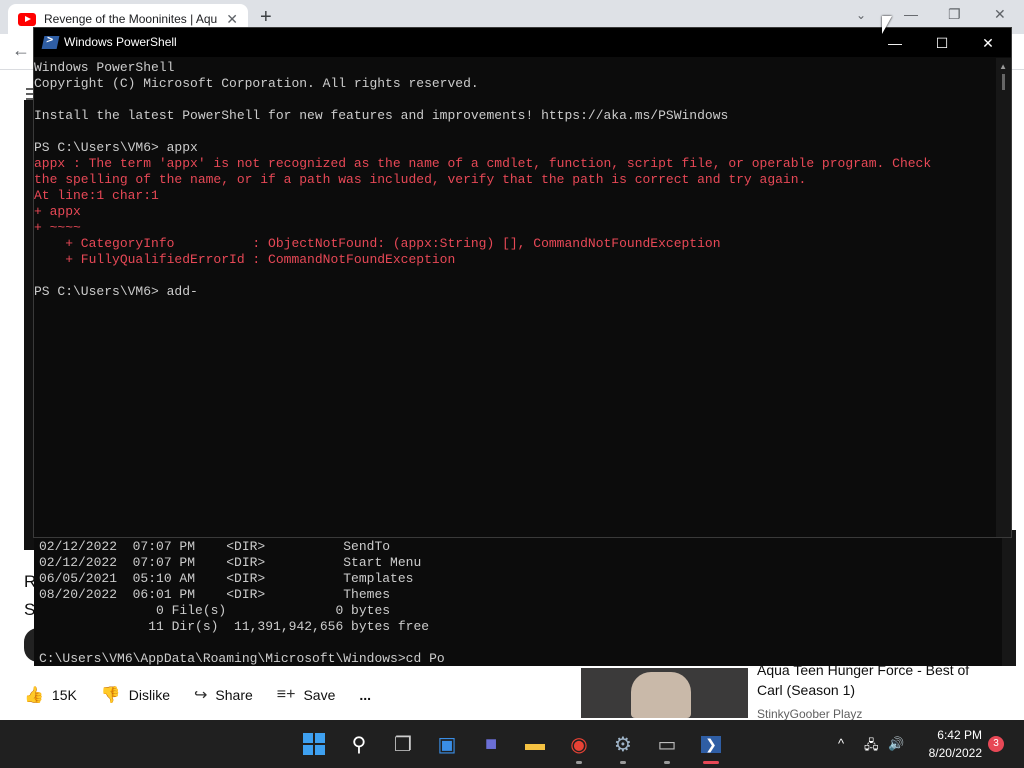 The image size is (1024, 768). I want to click on scroll-up-icon: ▲, so click(1003, 66).